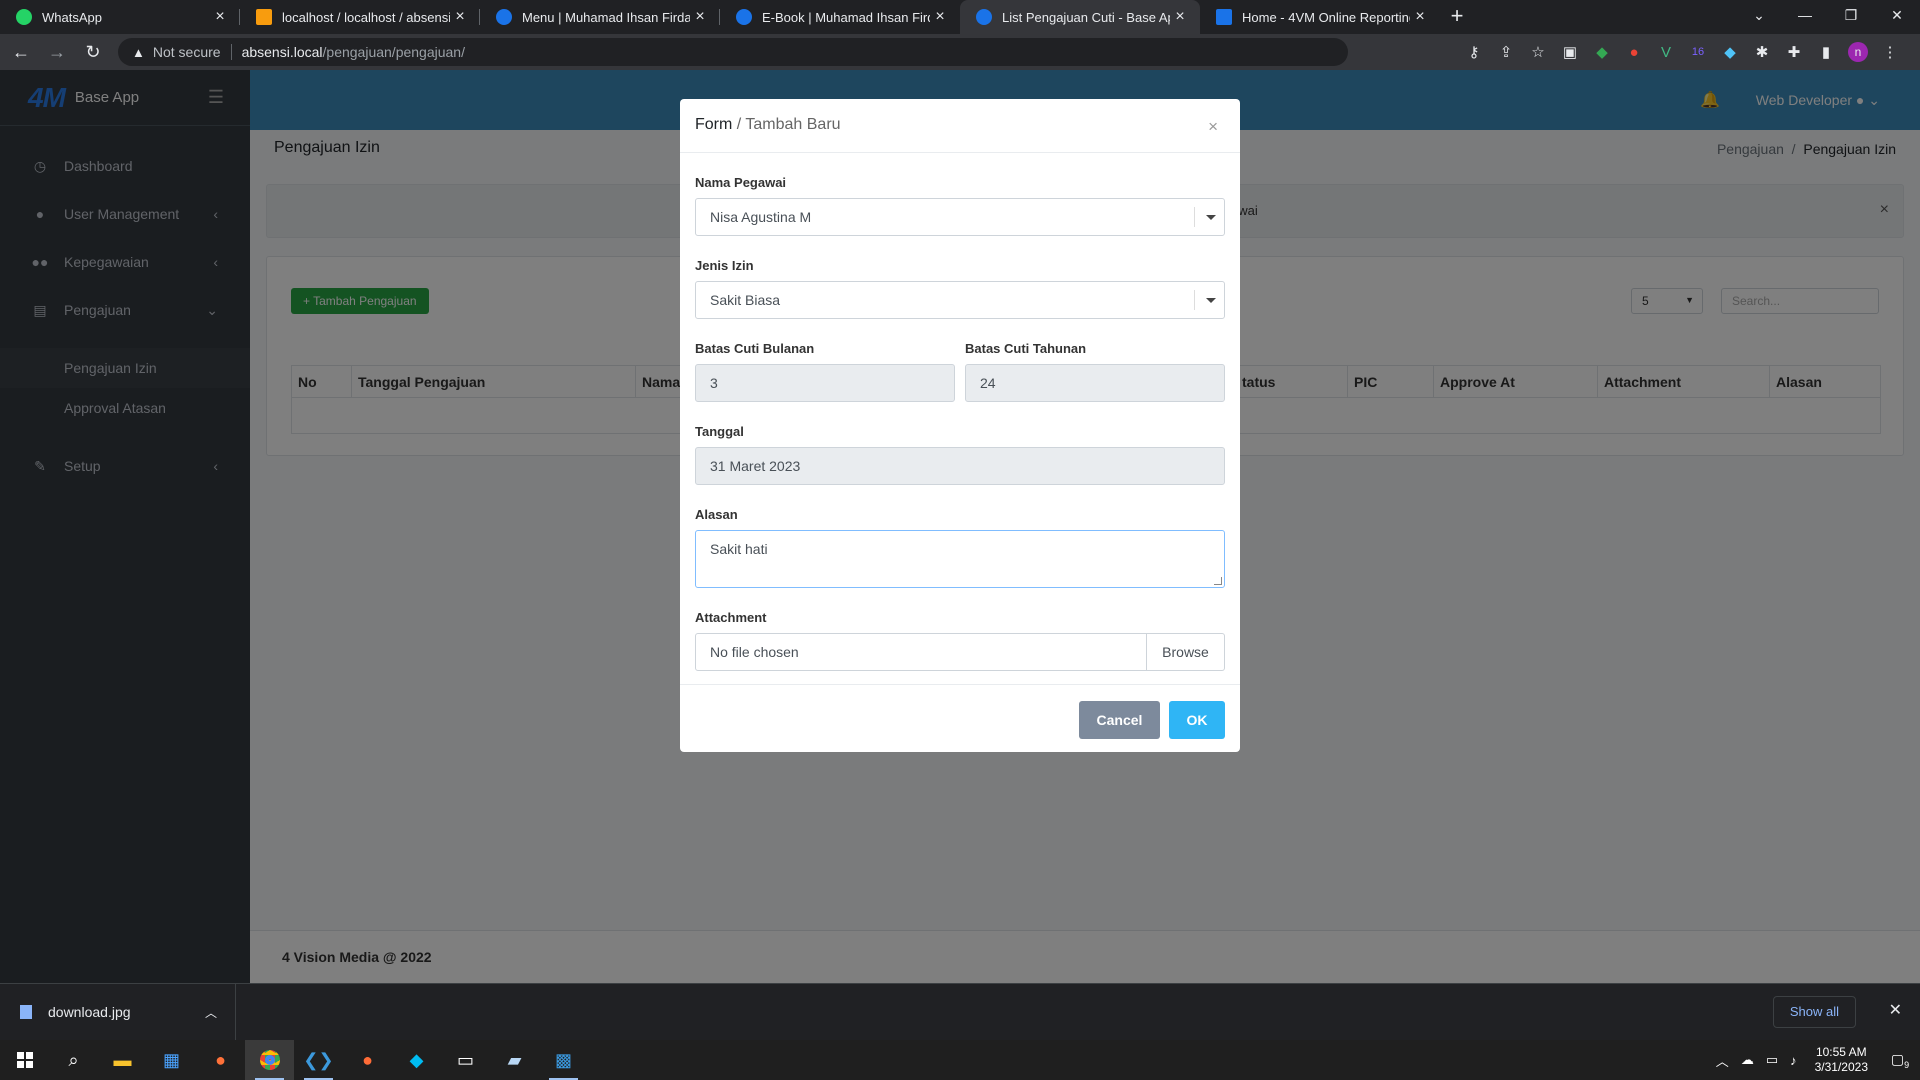 Image resolution: width=1920 pixels, height=1080 pixels. Describe the element at coordinates (1762, 52) in the screenshot. I see `gear-icon: ✱` at that location.